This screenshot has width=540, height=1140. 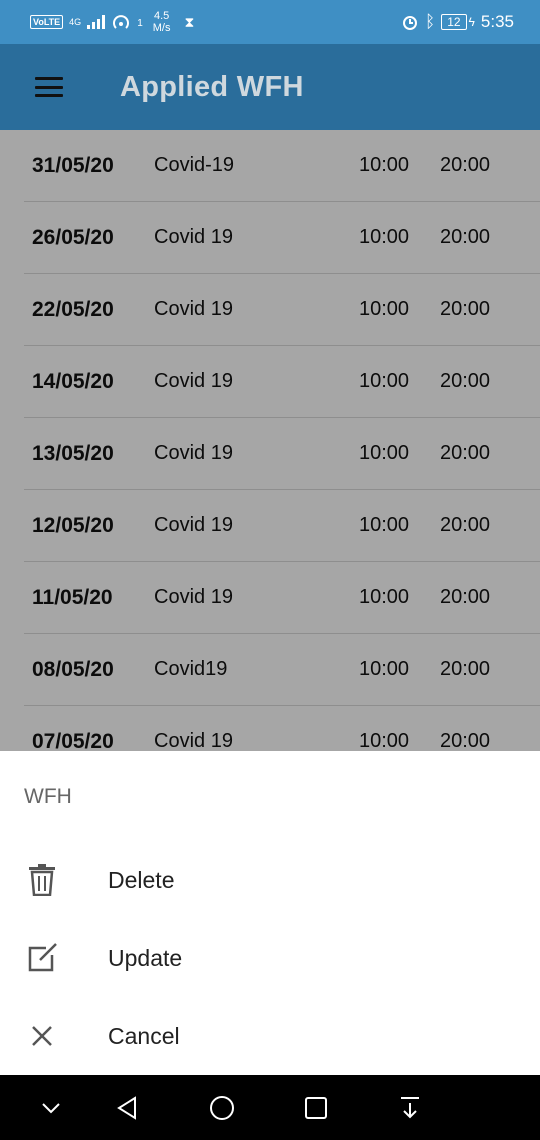 I want to click on row-date: 22/05/20, so click(x=73, y=309).